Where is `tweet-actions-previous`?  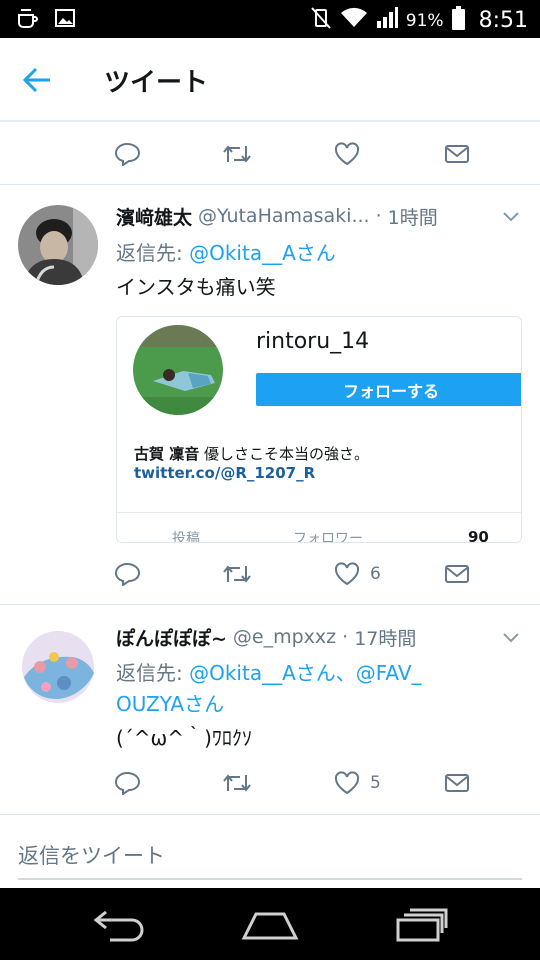 tweet-actions-previous is located at coordinates (270, 154).